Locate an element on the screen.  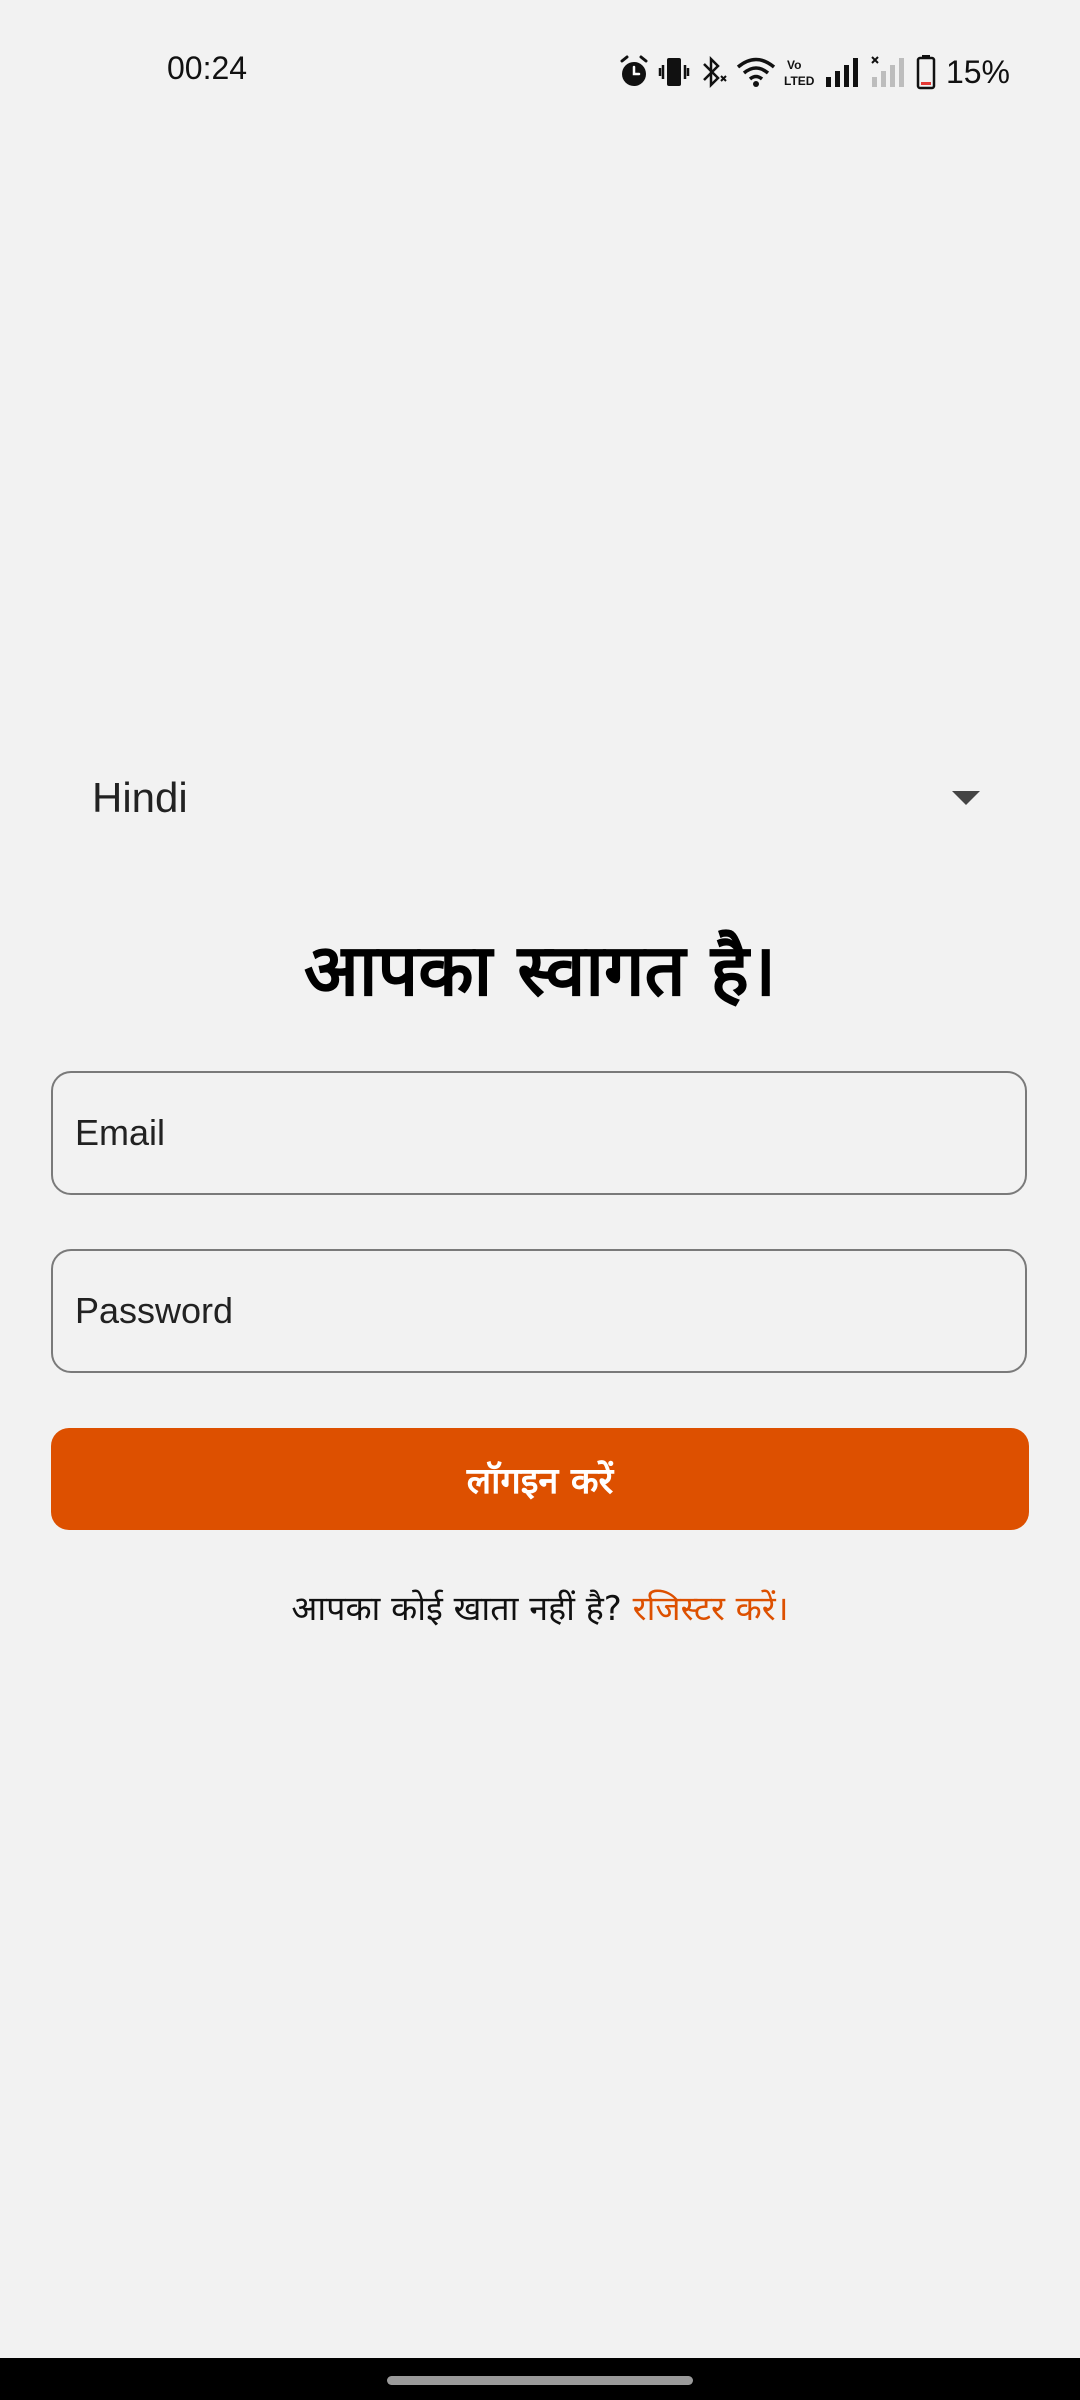
wifi-icon is located at coordinates (756, 72).